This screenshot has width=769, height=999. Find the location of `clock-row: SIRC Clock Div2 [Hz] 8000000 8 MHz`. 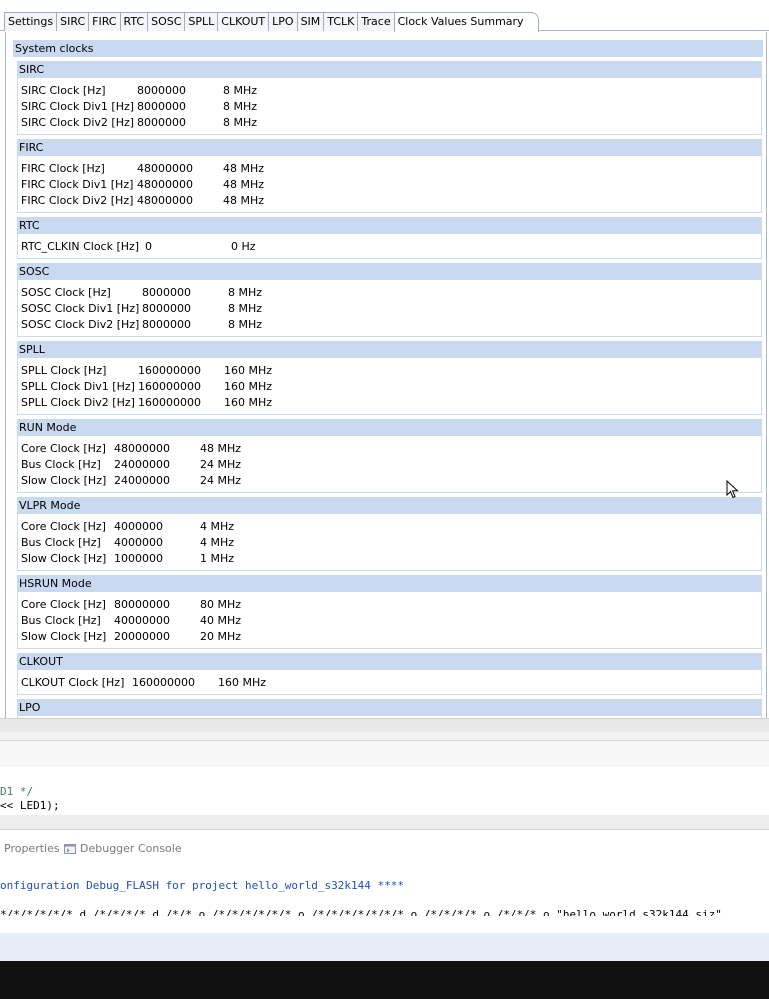

clock-row: SIRC Clock Div2 [Hz] 8000000 8 MHz is located at coordinates (391, 123).